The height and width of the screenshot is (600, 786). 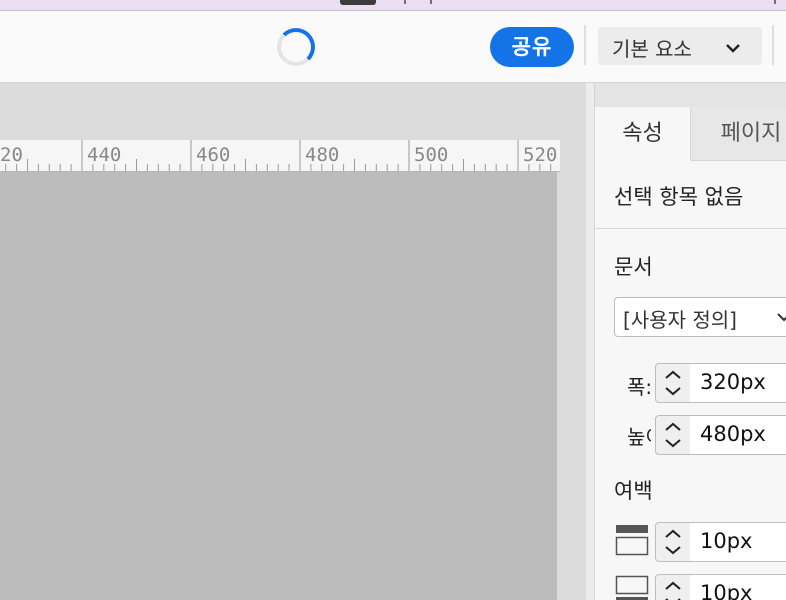 What do you see at coordinates (632, 587) in the screenshot?
I see `margin-bottom-icon` at bounding box center [632, 587].